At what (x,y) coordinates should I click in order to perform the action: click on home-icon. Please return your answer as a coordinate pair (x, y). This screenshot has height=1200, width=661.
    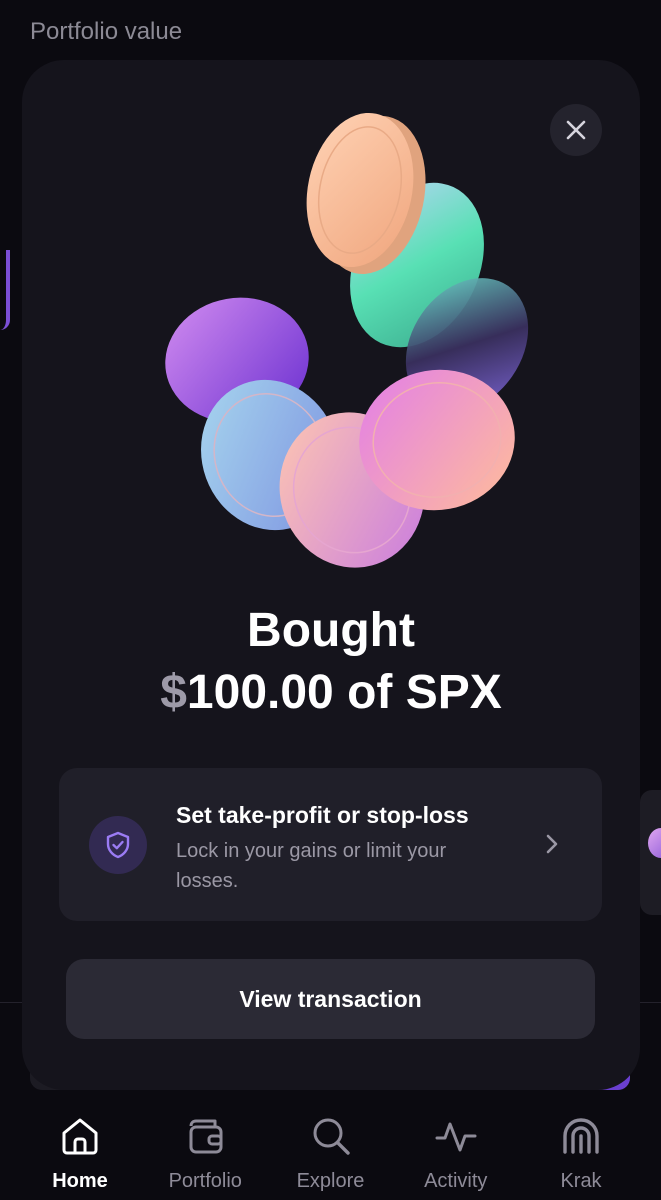
    Looking at the image, I should click on (80, 1136).